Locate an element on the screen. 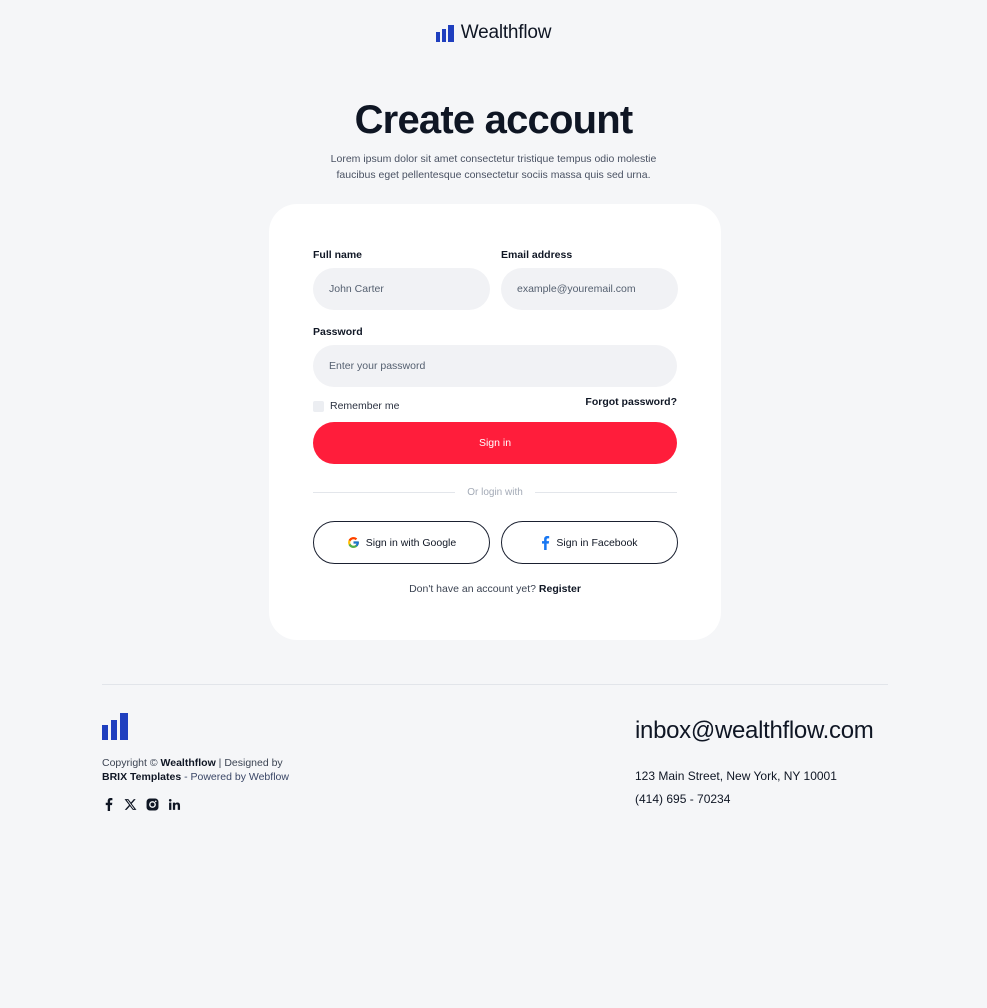 Image resolution: width=987 pixels, height=1008 pixels. footer-logo is located at coordinates (115, 726).